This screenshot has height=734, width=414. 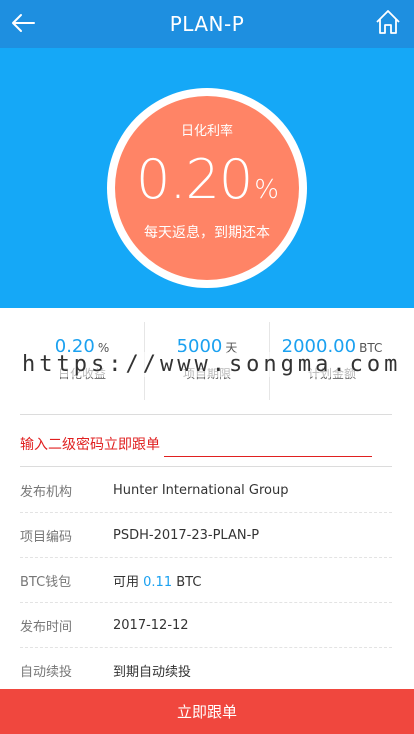 What do you see at coordinates (206, 131) in the screenshot?
I see `rate-label: 日化利率` at bounding box center [206, 131].